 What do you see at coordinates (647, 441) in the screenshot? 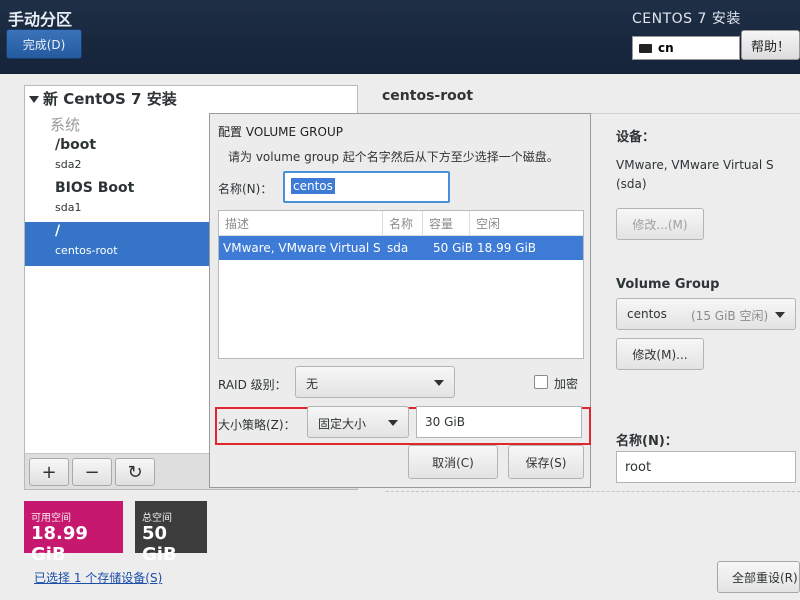
I see `name-label: 名称(N)：` at bounding box center [647, 441].